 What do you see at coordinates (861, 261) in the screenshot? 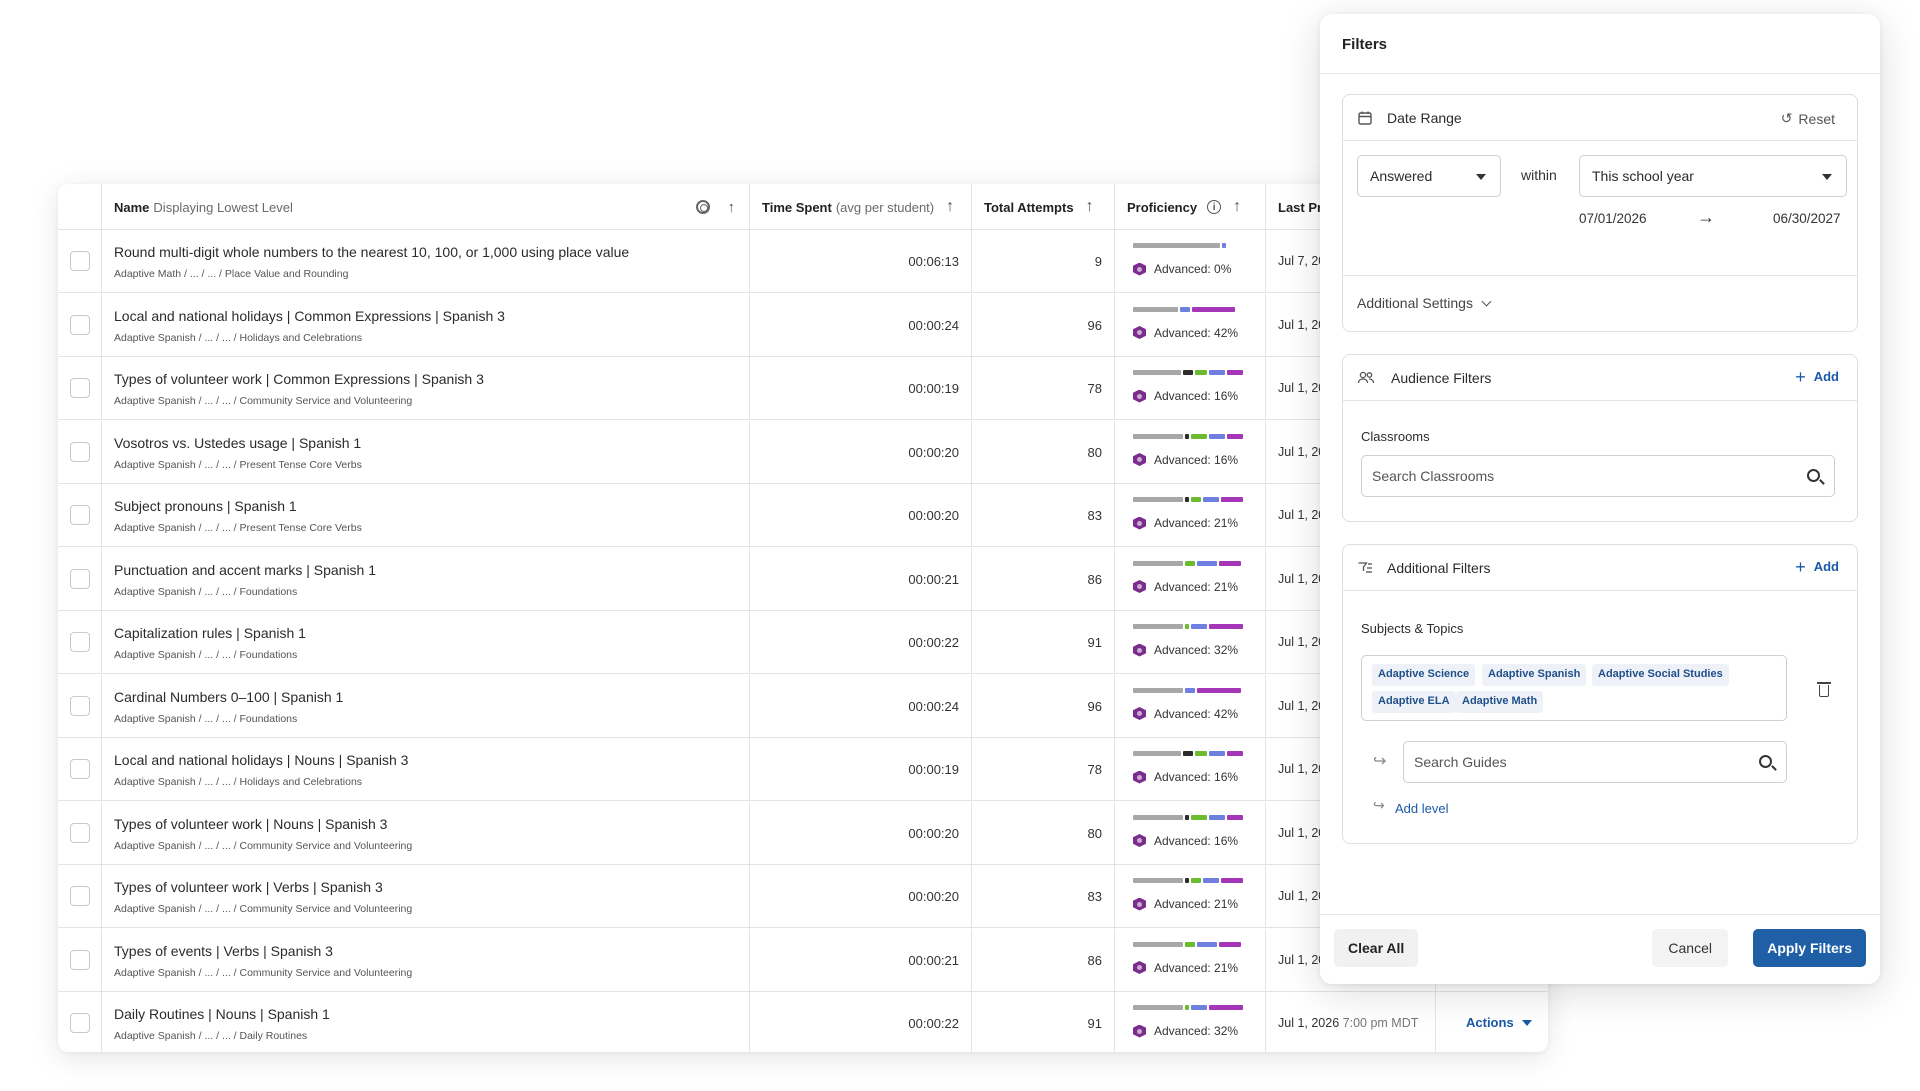
I see `row-time-cell: 00:06:13` at bounding box center [861, 261].